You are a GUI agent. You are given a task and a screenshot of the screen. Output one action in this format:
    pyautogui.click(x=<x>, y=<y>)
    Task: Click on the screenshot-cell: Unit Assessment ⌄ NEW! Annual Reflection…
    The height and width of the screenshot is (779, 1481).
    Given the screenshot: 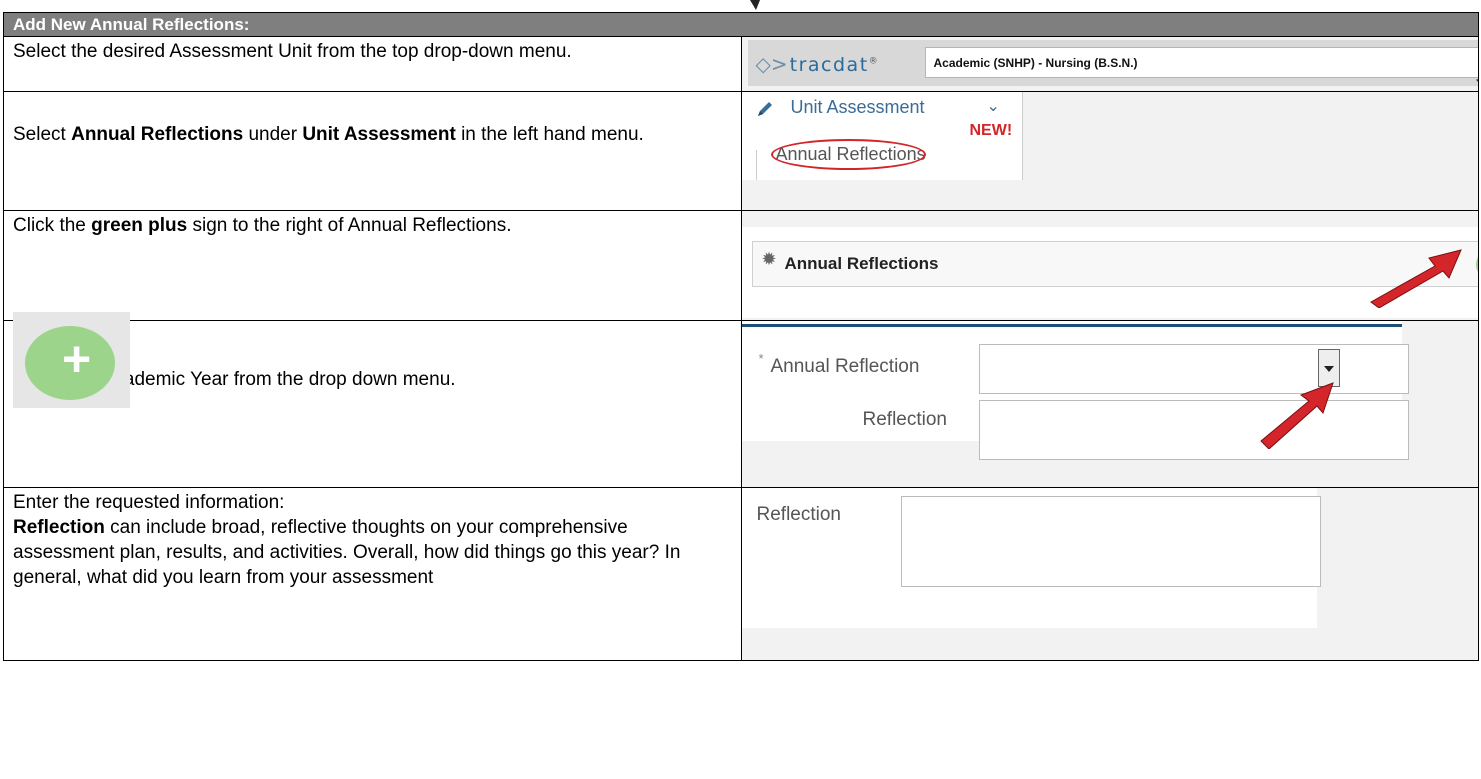 What is the action you would take?
    pyautogui.click(x=1109, y=151)
    